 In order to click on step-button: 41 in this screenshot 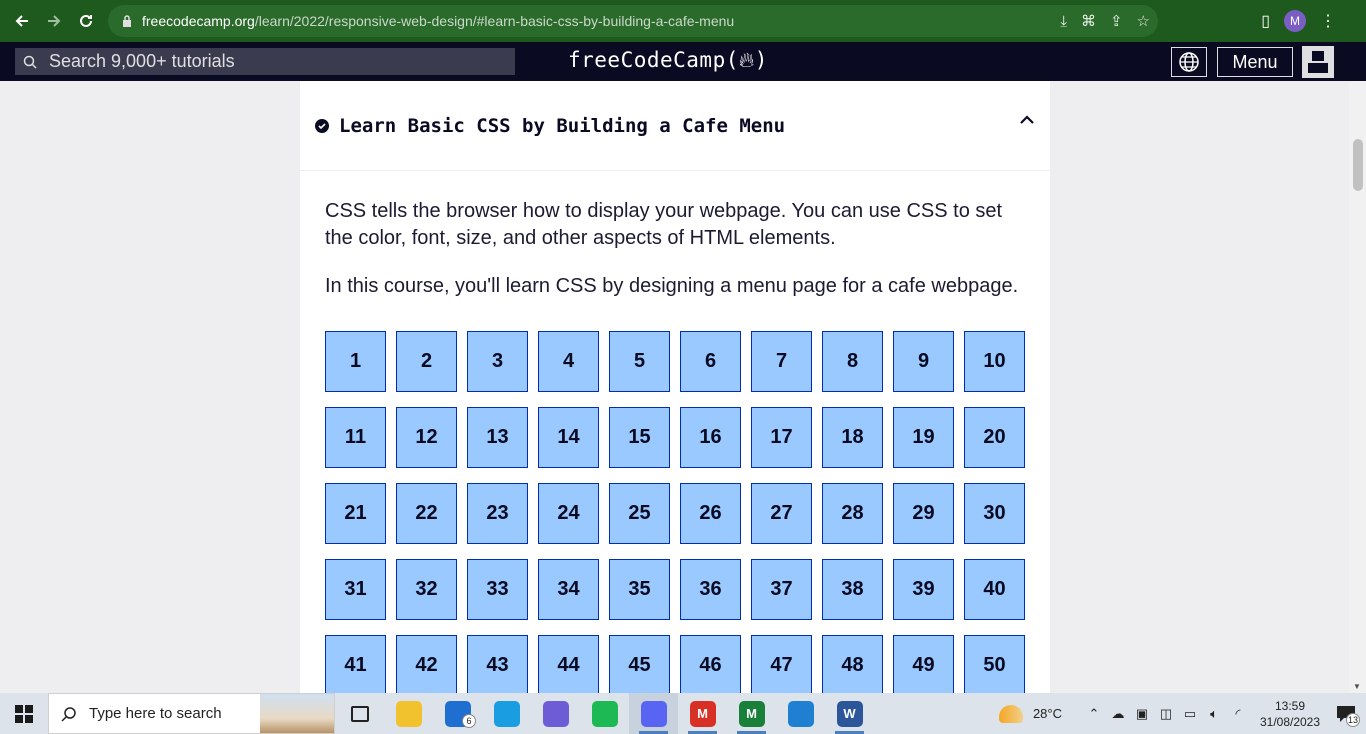, I will do `click(355, 664)`.